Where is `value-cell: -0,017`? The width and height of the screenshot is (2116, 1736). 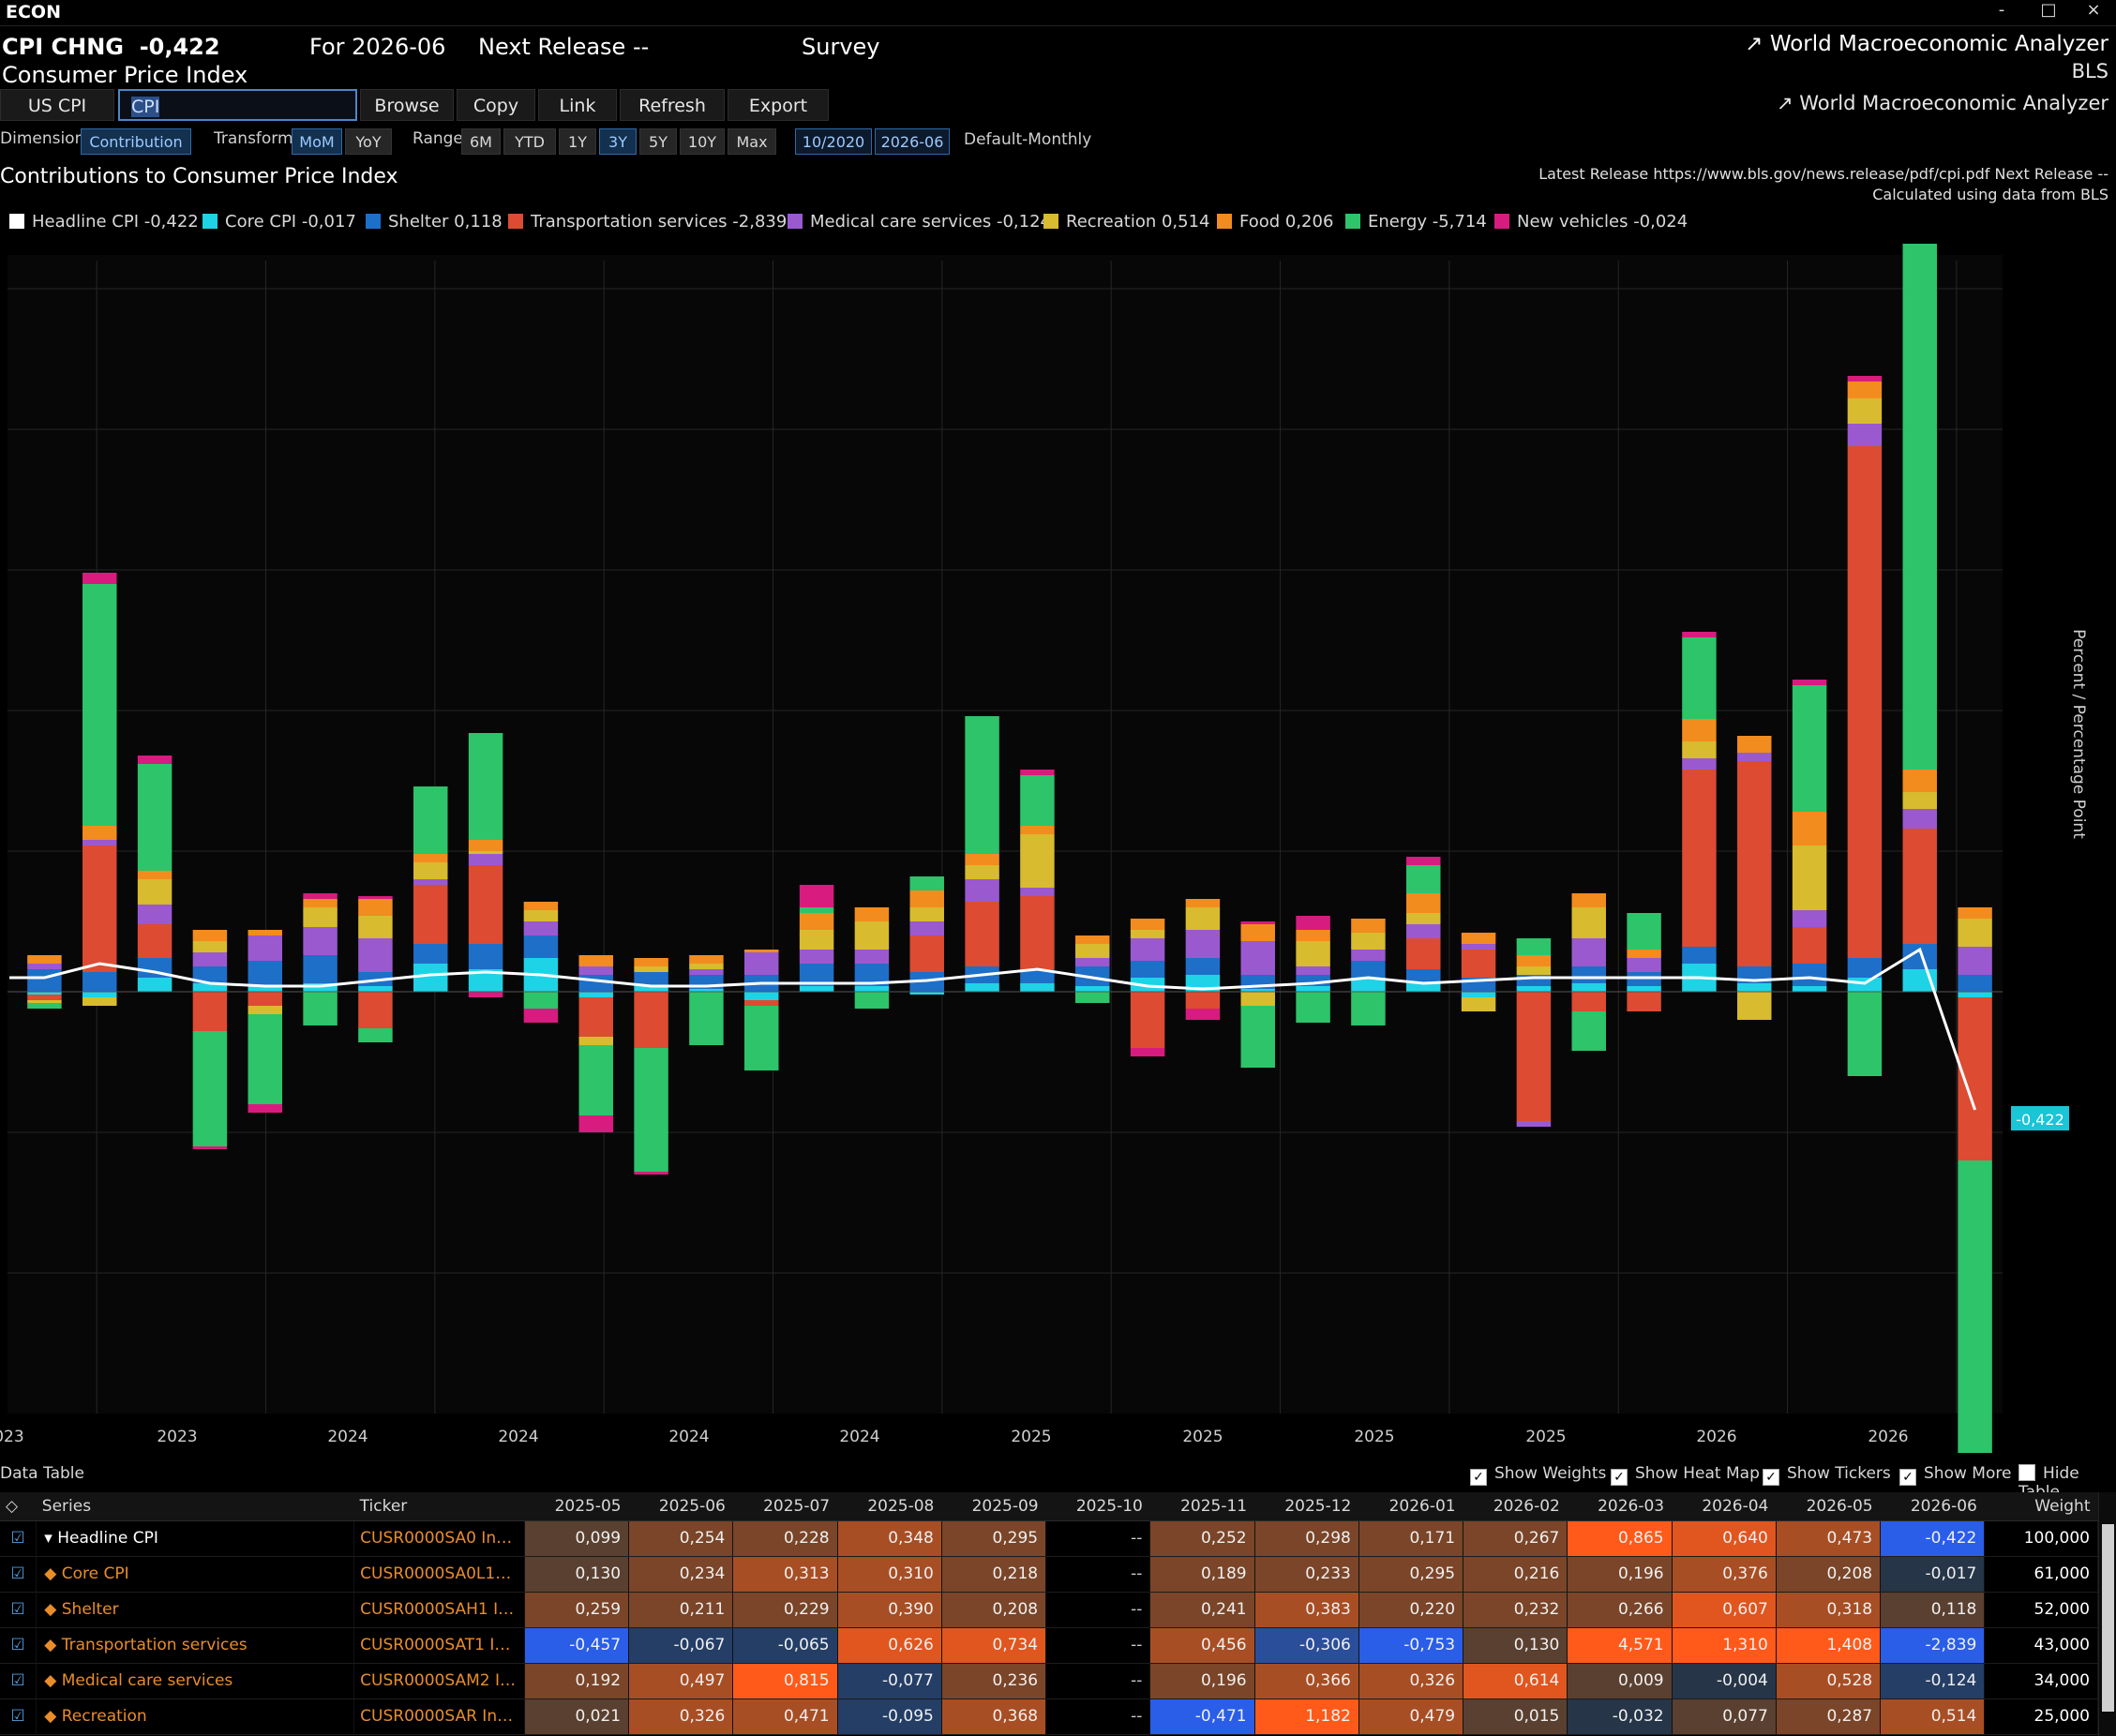
value-cell: -0,017 is located at coordinates (1933, 1575).